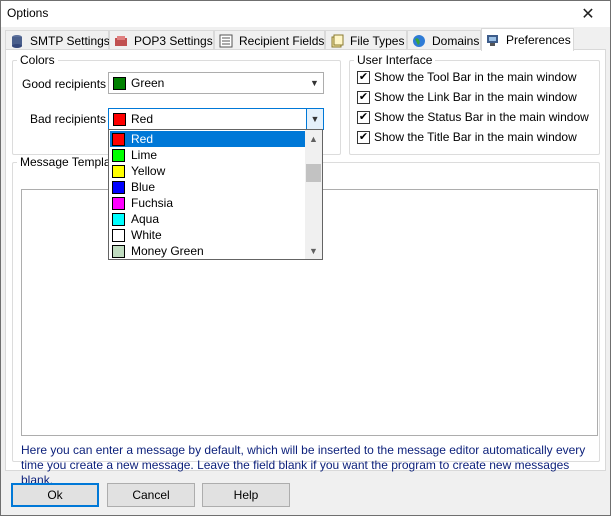 The image size is (611, 516). What do you see at coordinates (475, 97) in the screenshot?
I see `checkbox-label: Show the Link Bar in the main window` at bounding box center [475, 97].